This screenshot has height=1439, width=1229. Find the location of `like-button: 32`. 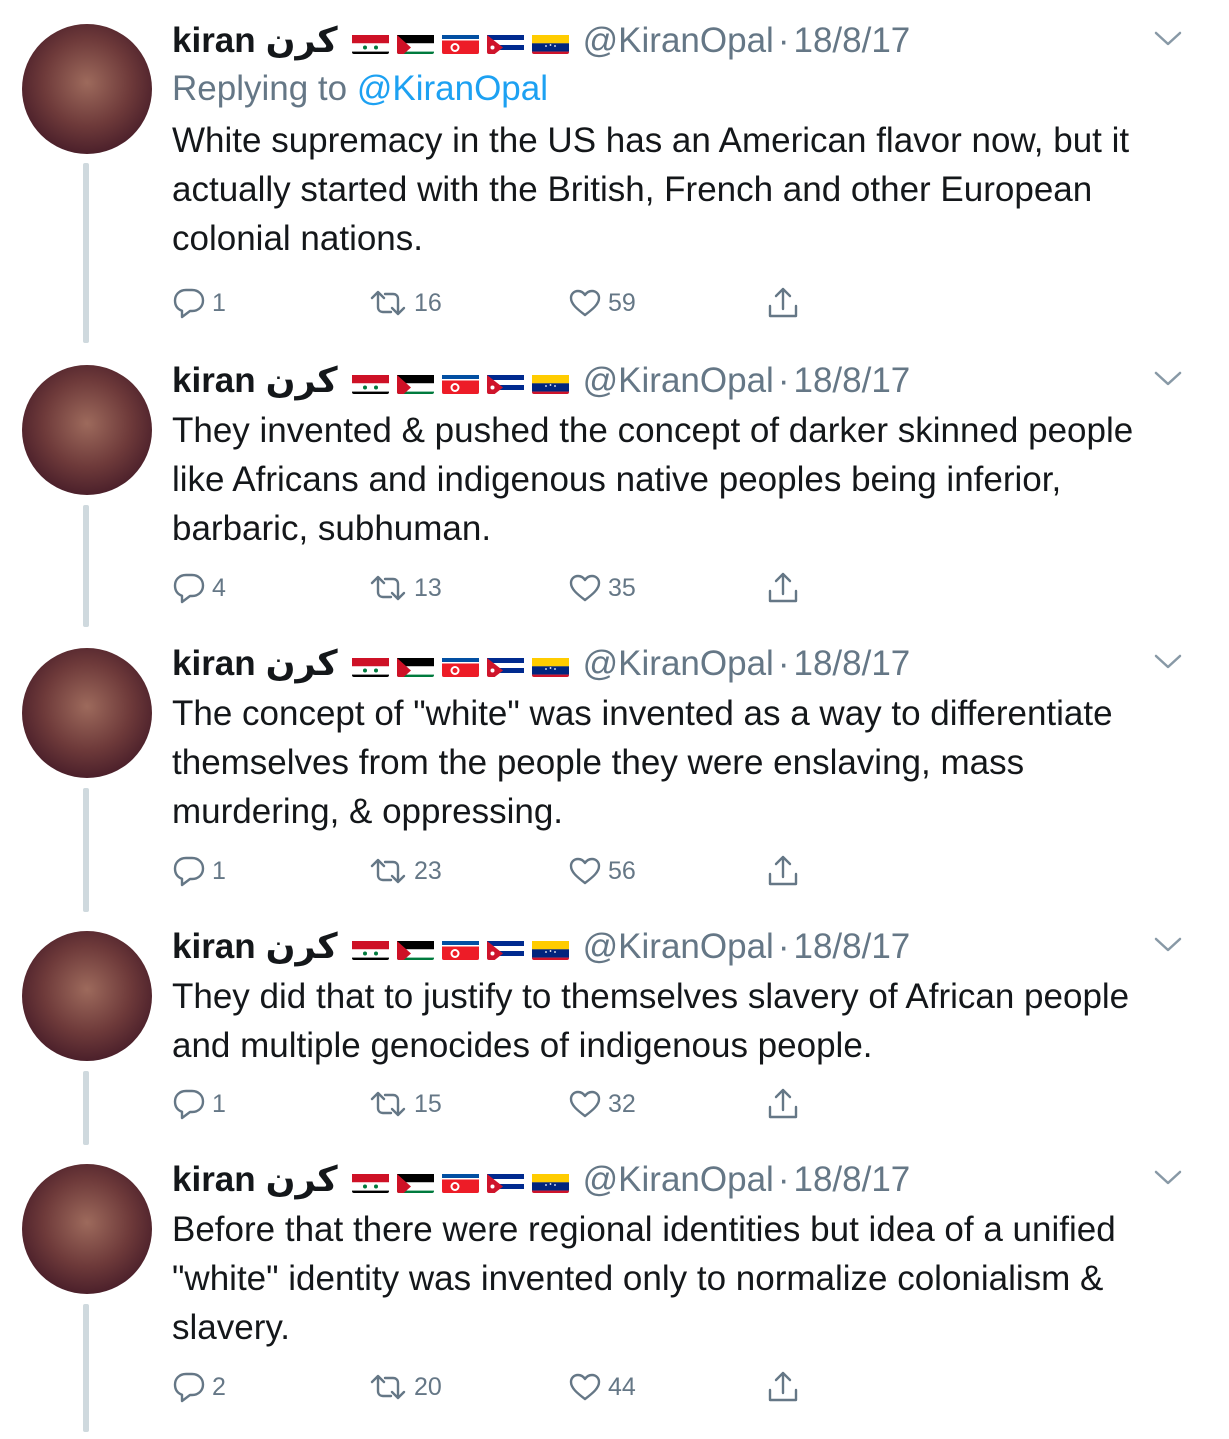

like-button: 32 is located at coordinates (602, 1104).